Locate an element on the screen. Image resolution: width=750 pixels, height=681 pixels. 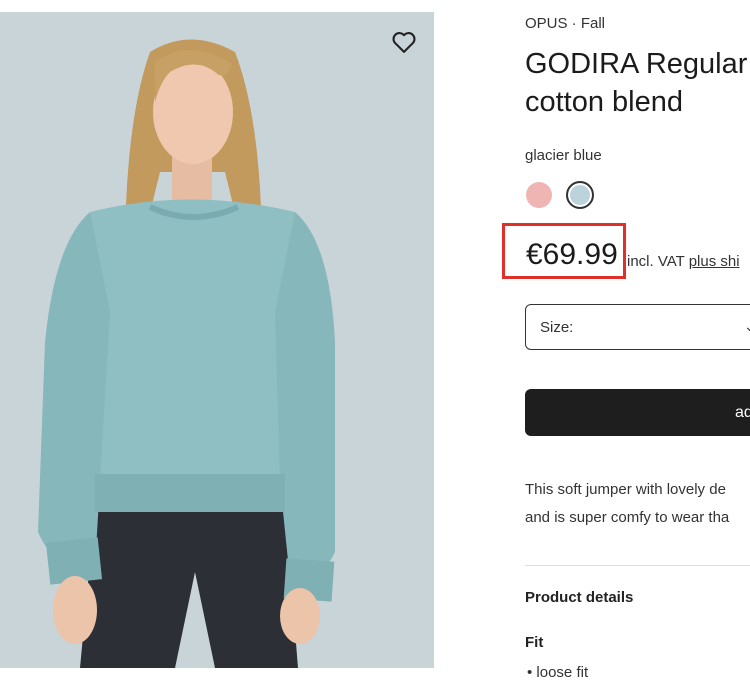
vat-text: incl. VAT is located at coordinates (658, 261).